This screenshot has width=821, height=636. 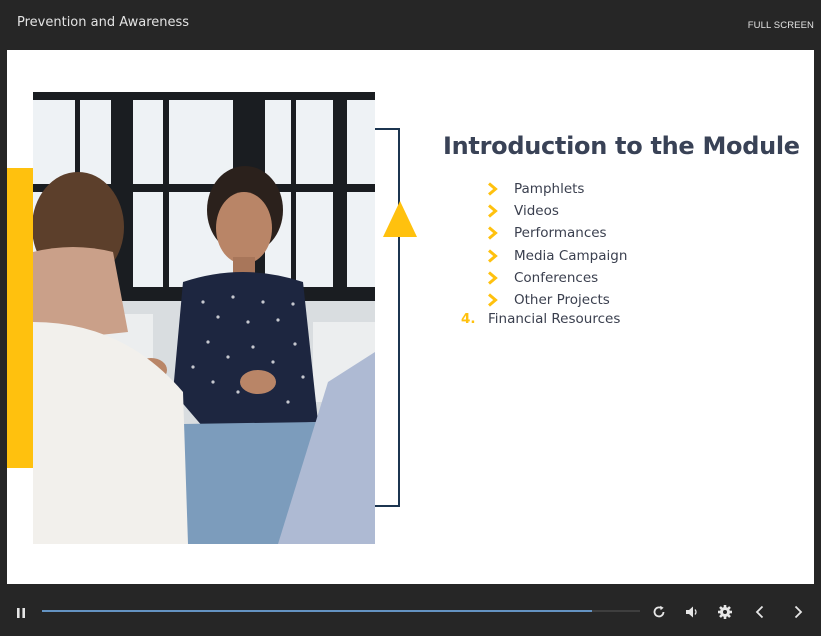 What do you see at coordinates (659, 612) in the screenshot?
I see `replay-icon` at bounding box center [659, 612].